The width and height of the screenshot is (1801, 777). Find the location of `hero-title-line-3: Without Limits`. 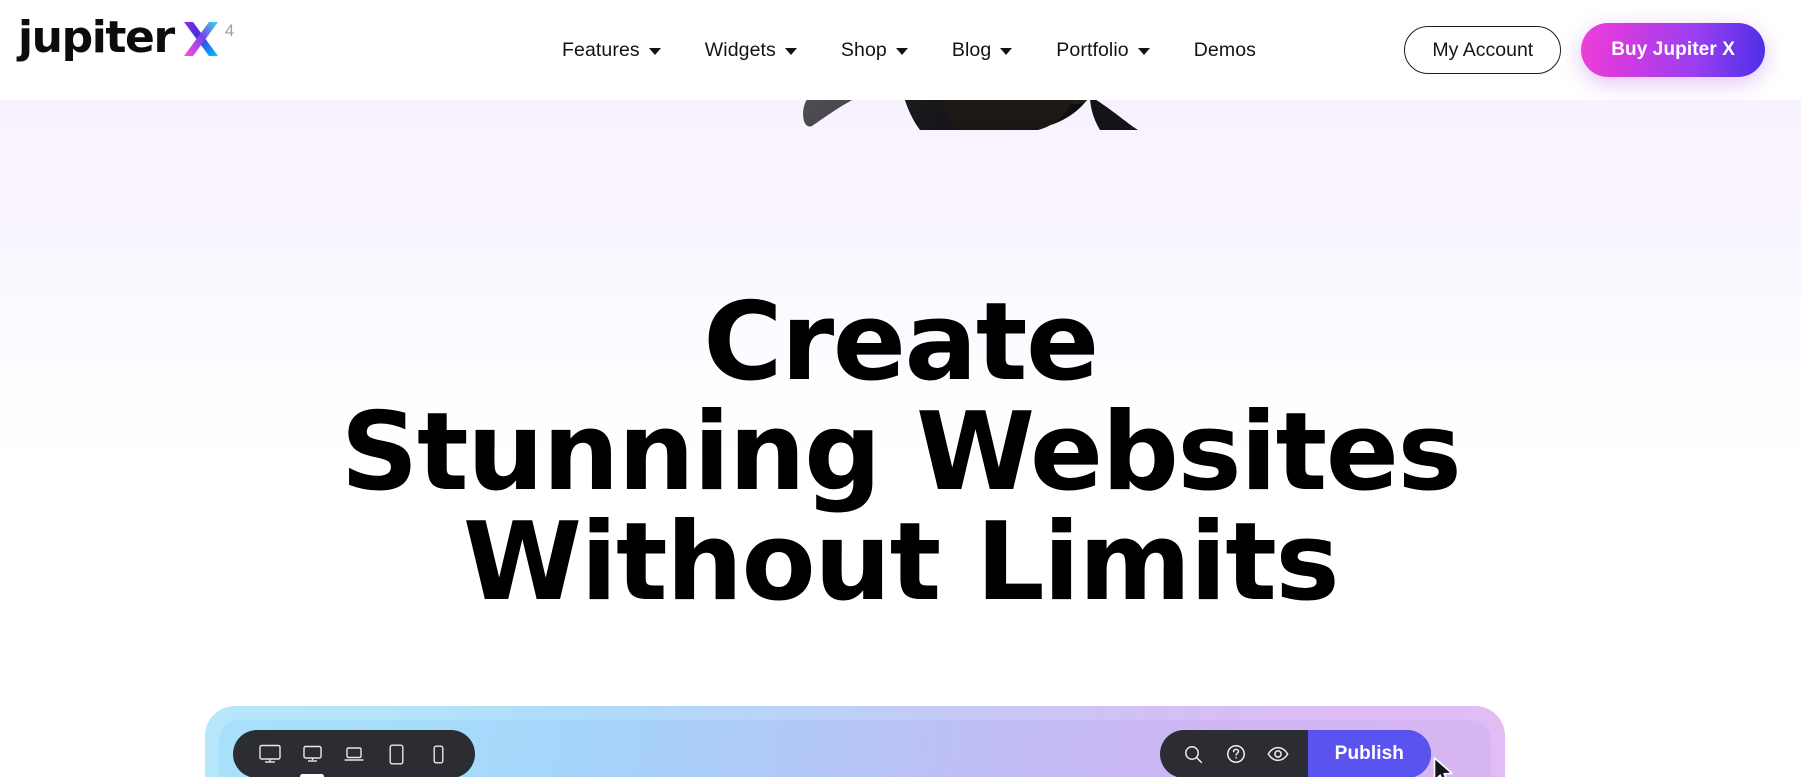

hero-title-line-3: Without Limits is located at coordinates (901, 562).